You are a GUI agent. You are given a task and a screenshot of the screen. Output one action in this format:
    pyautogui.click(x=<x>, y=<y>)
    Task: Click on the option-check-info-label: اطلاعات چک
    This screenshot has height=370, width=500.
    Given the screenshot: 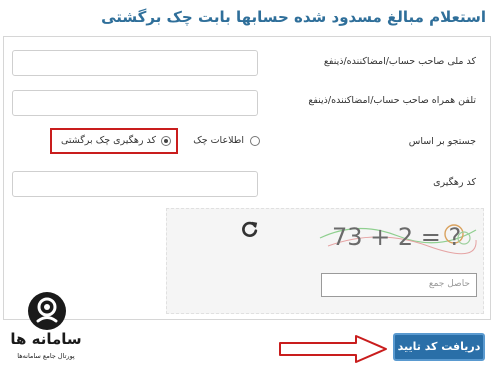 What is the action you would take?
    pyautogui.click(x=218, y=140)
    